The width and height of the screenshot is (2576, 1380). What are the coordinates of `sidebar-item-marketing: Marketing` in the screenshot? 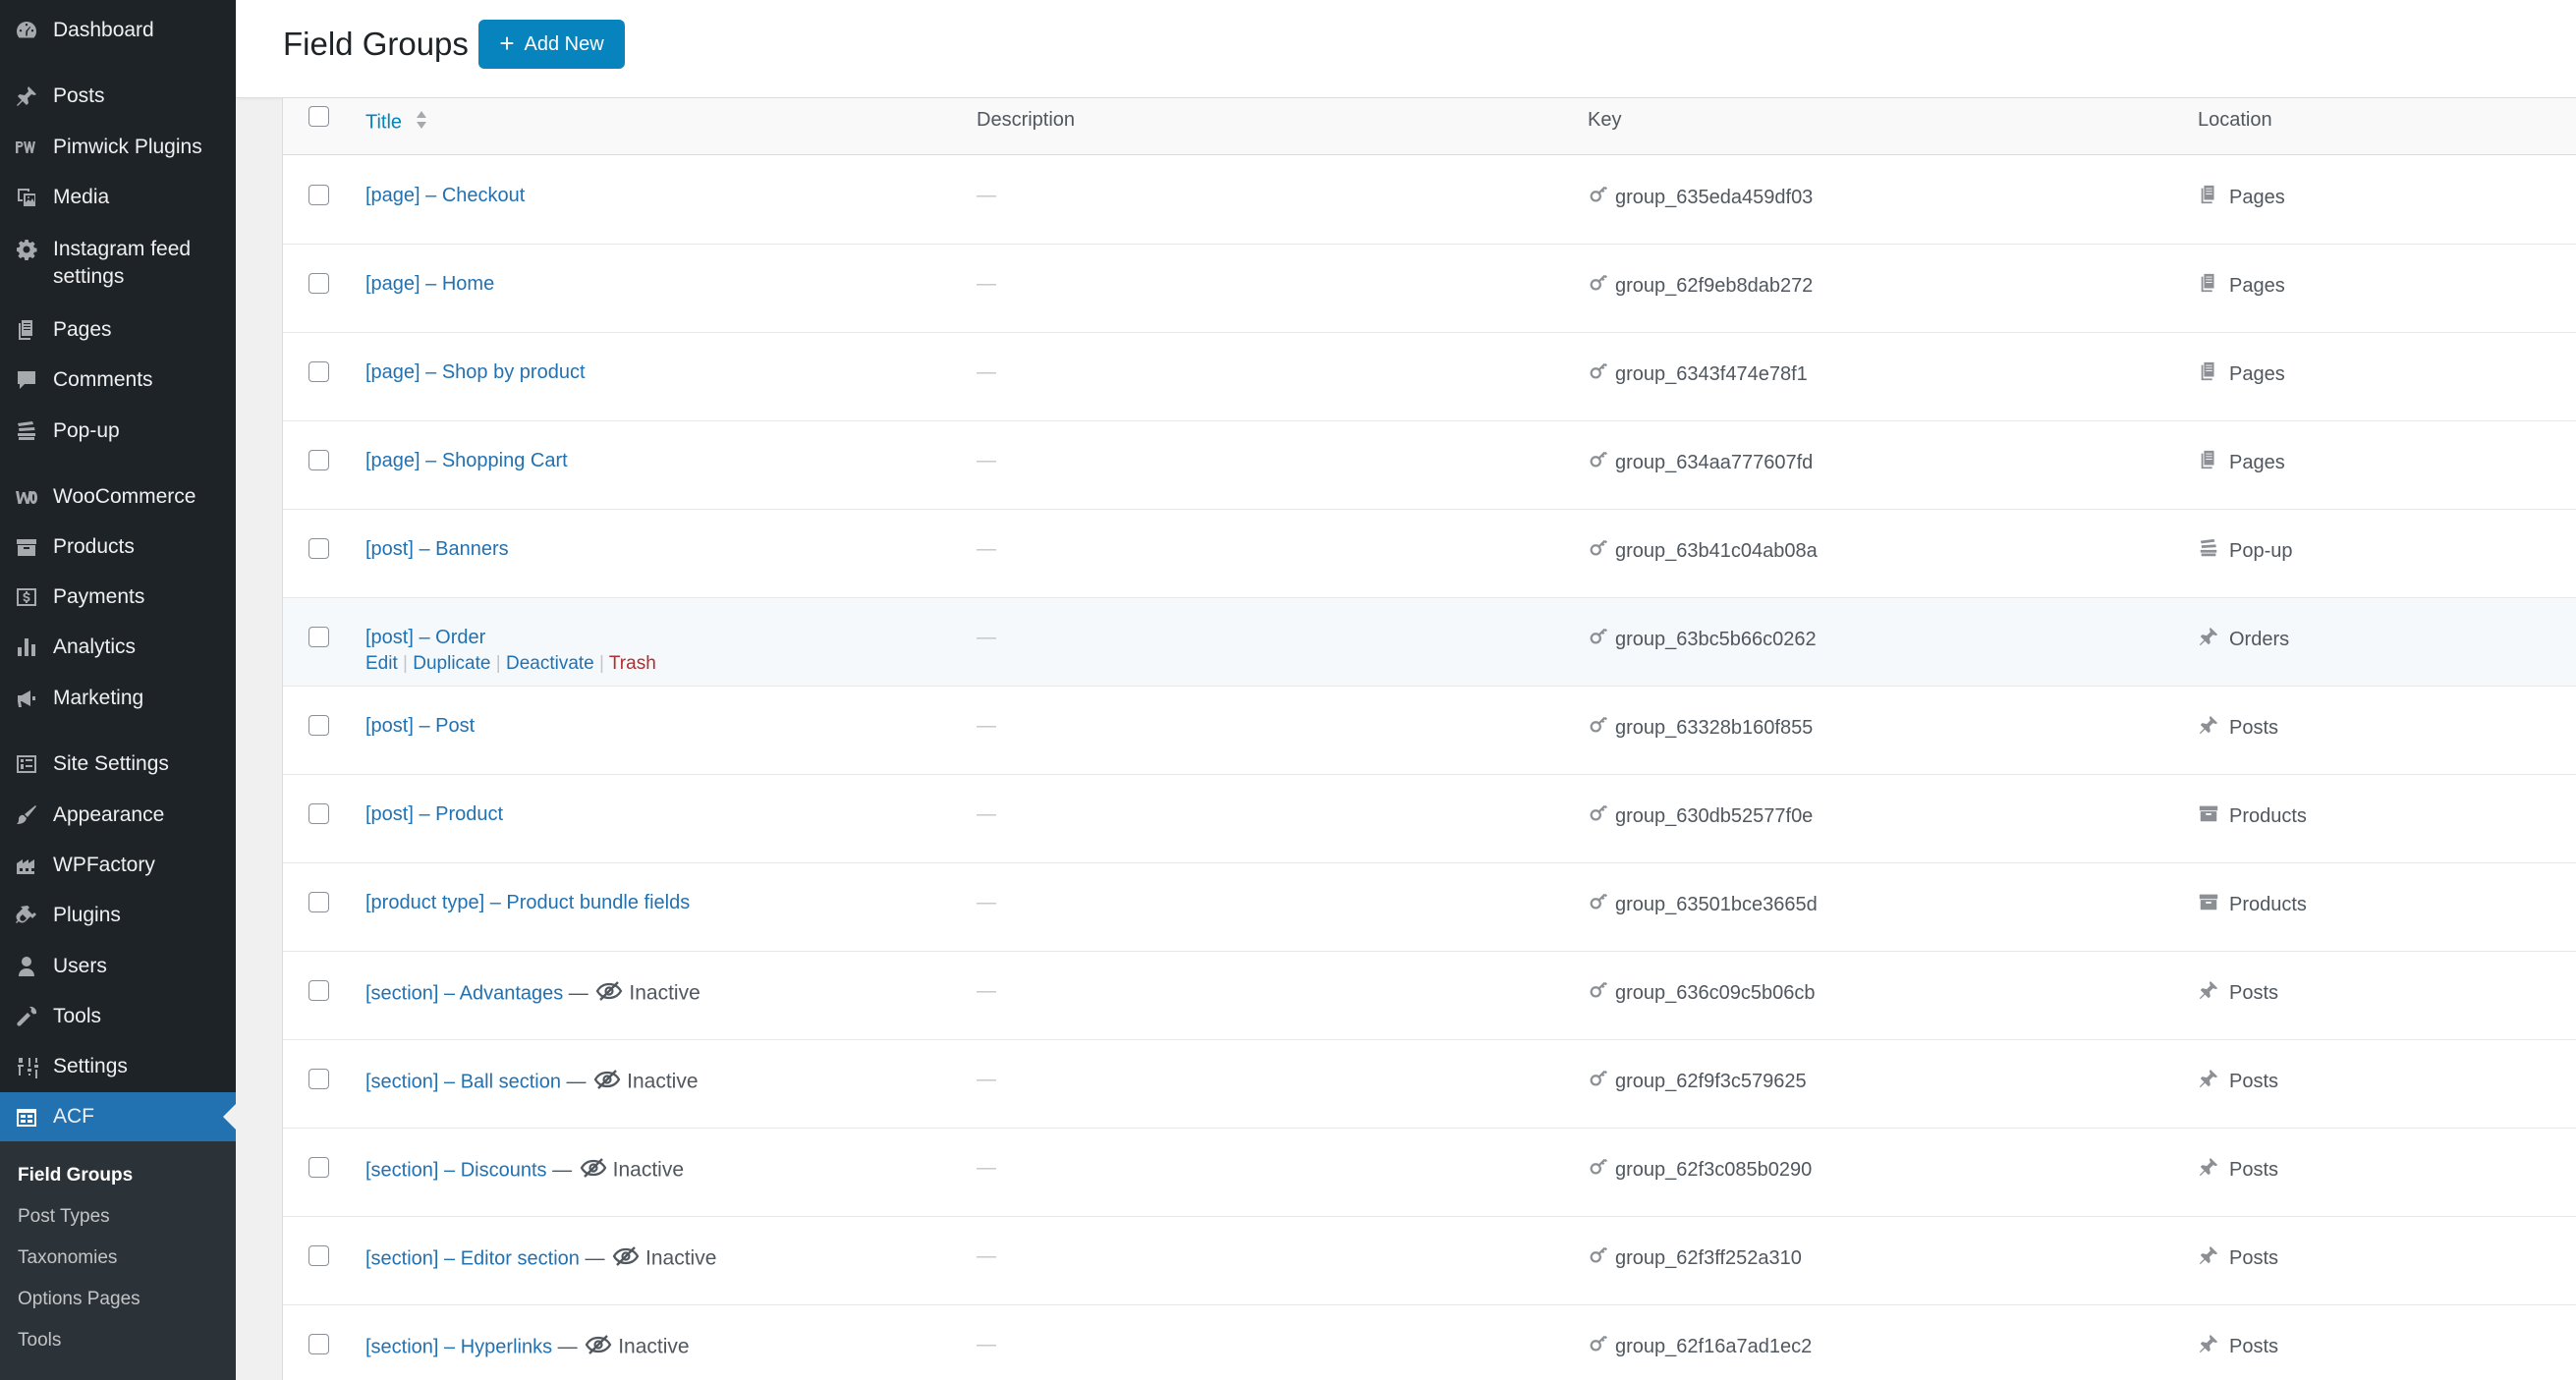 It's located at (118, 699).